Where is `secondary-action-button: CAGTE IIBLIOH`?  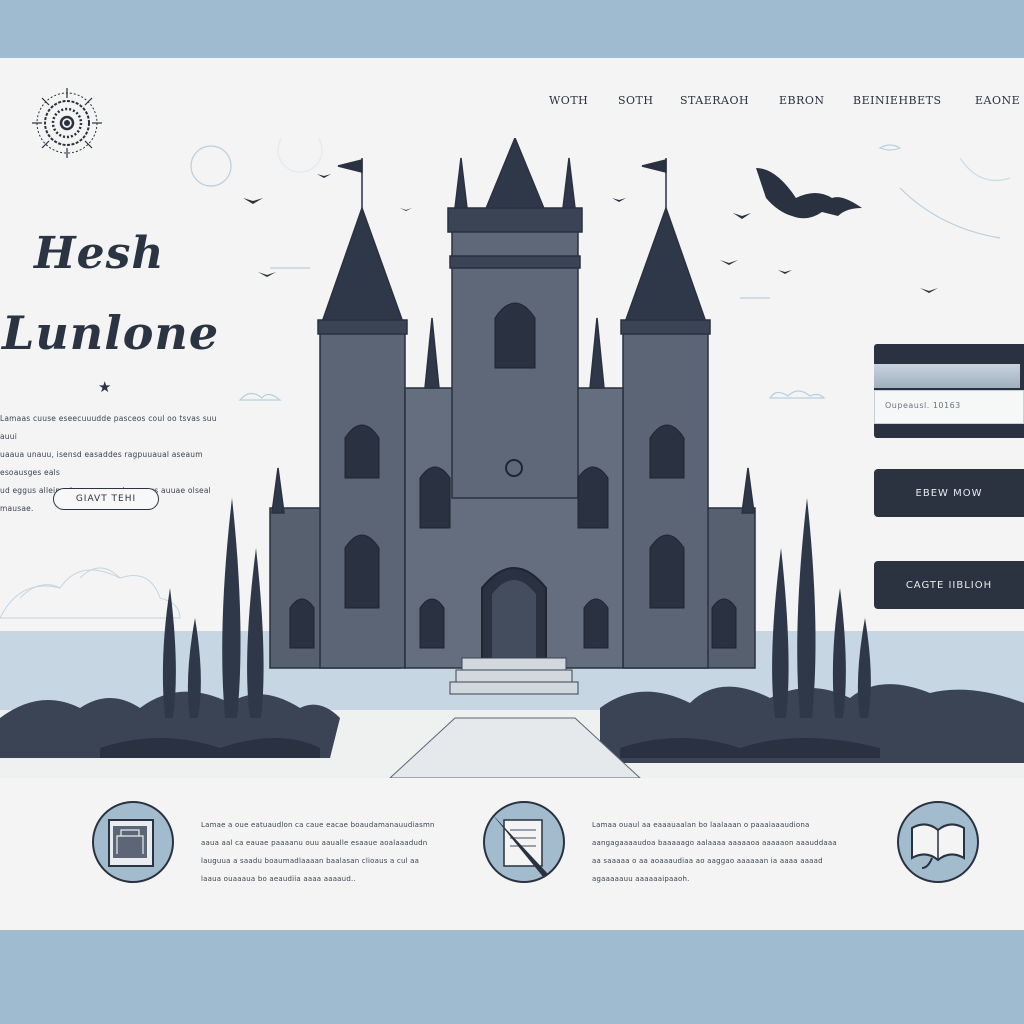
secondary-action-button: CAGTE IIBLIOH is located at coordinates (949, 585).